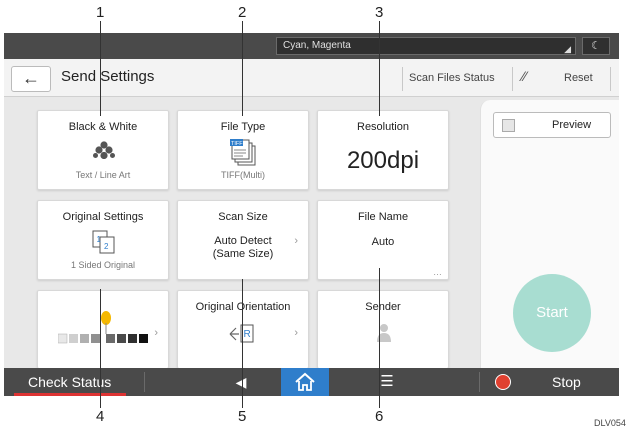  What do you see at coordinates (243, 247) in the screenshot?
I see `scan-size-value: Auto Detect (Same Size)` at bounding box center [243, 247].